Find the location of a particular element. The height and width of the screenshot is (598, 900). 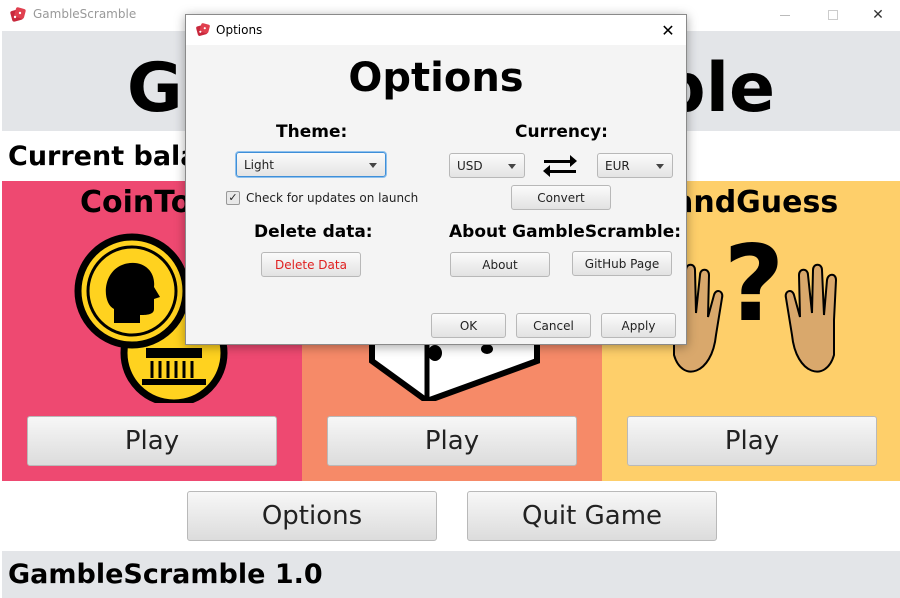

github-page-button: GitHub Page is located at coordinates (622, 263).